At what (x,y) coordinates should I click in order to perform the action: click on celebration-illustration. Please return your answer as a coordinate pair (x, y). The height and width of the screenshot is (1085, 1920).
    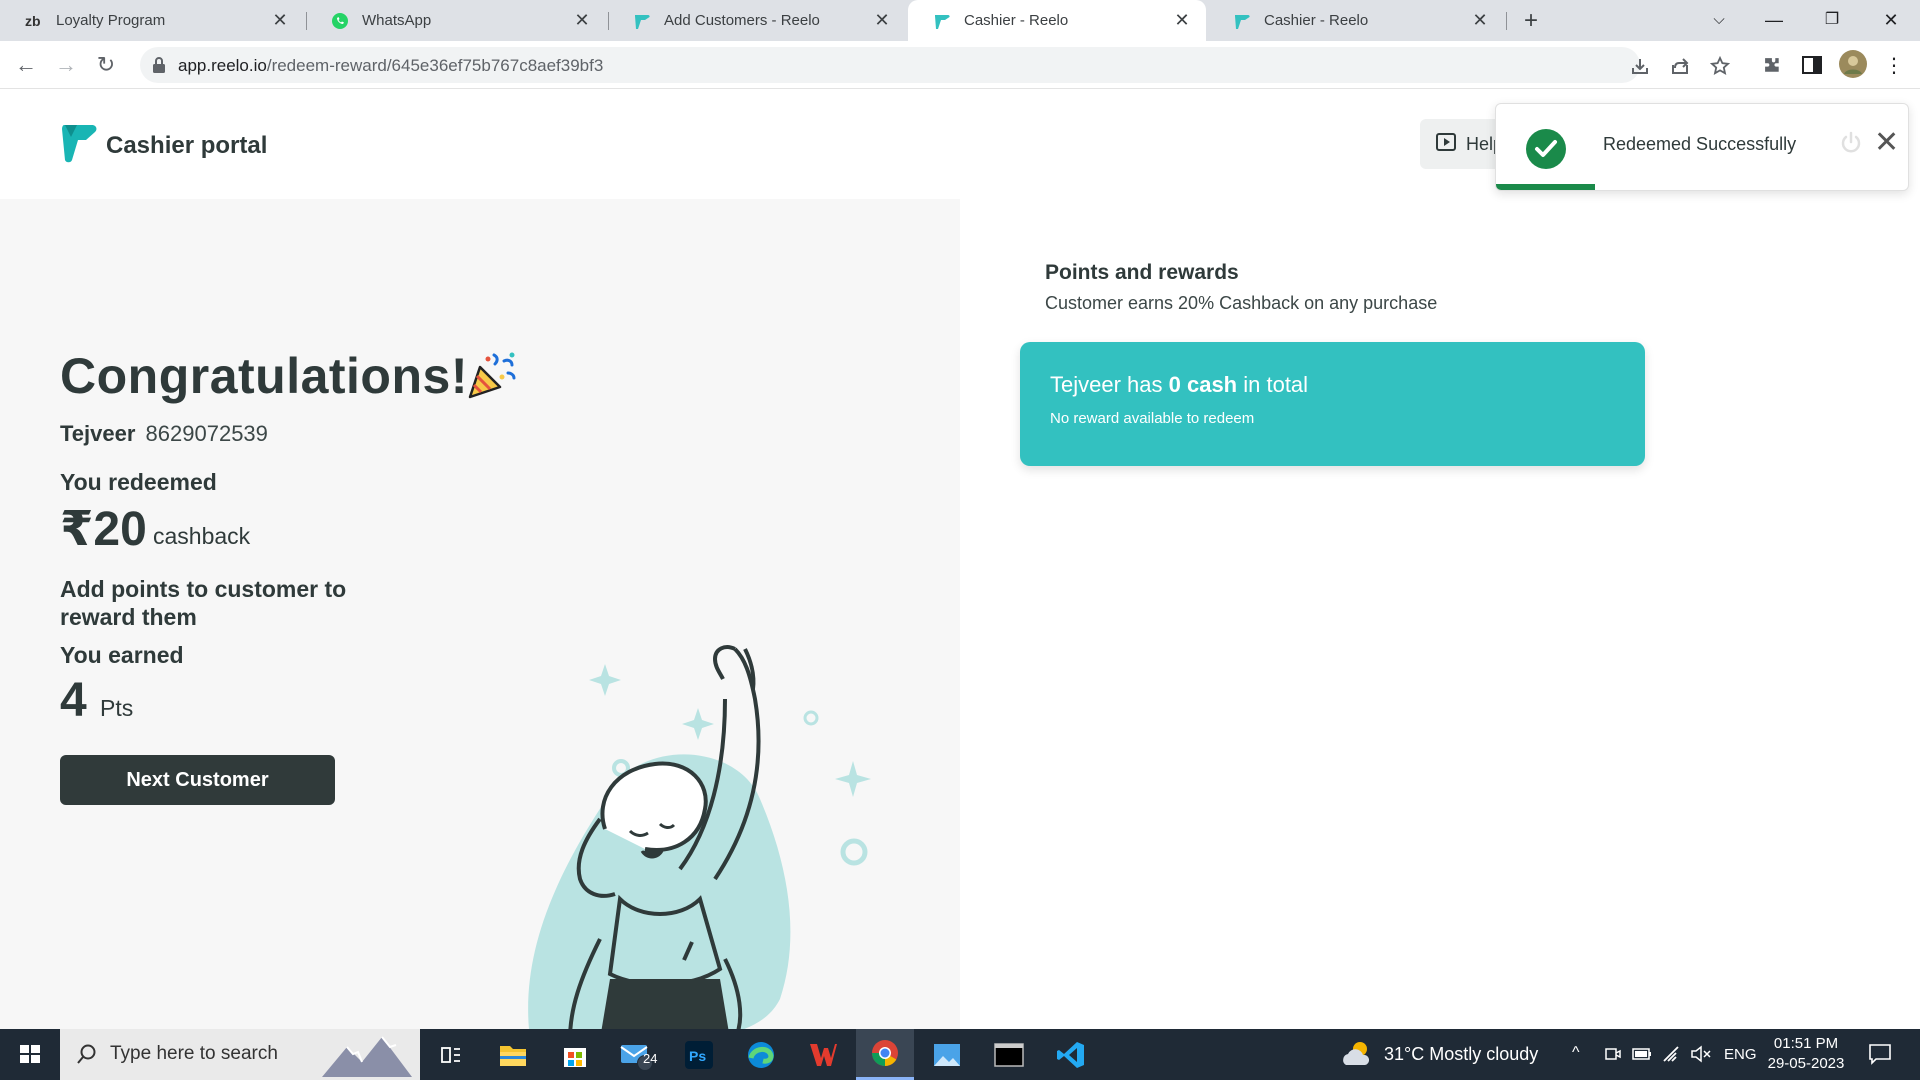
    Looking at the image, I should click on (690, 804).